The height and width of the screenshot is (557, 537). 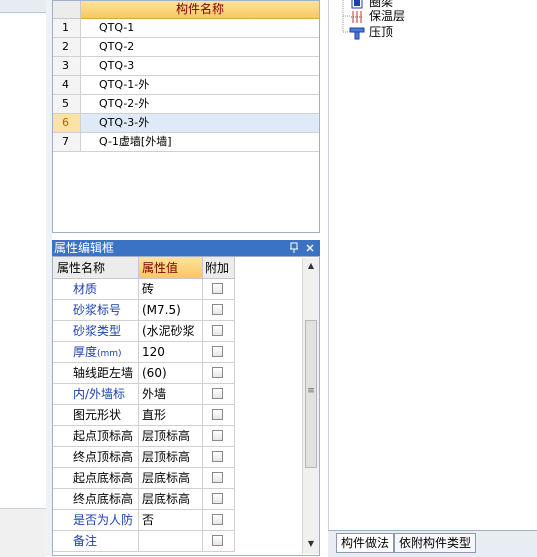 I want to click on property-name-label: 起点底标高, so click(x=103, y=478).